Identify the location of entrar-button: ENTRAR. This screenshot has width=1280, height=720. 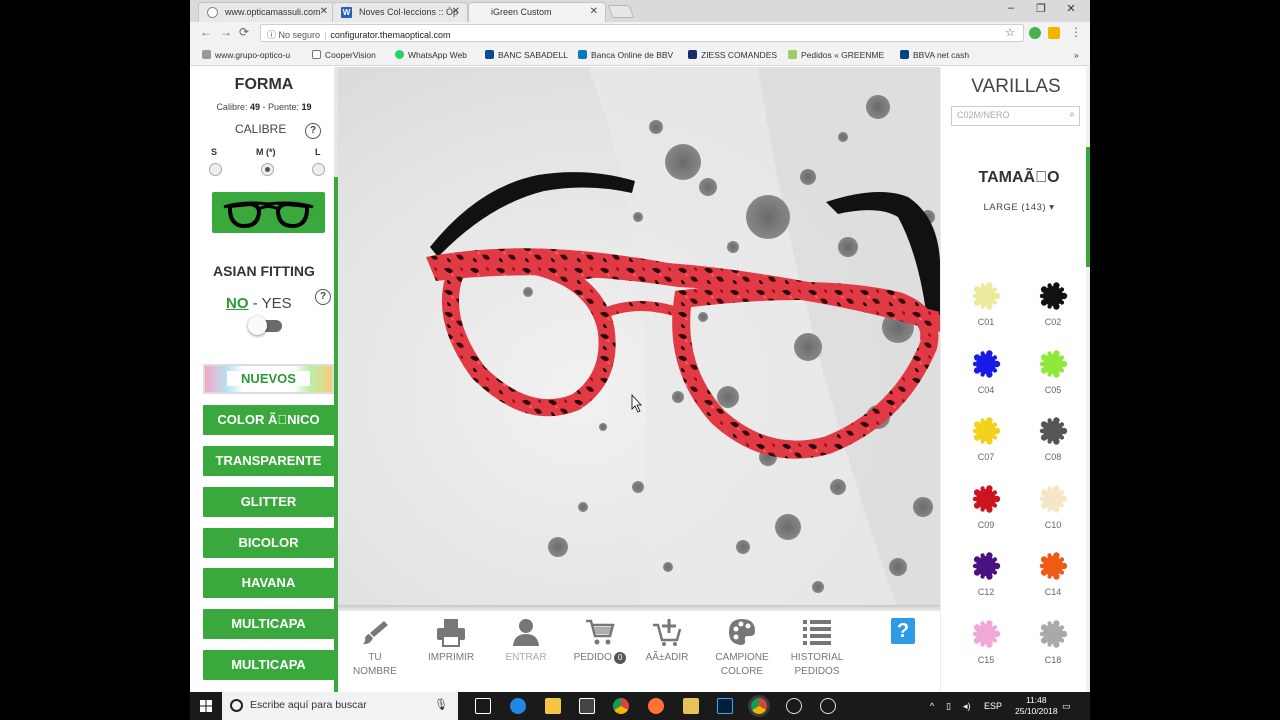
(526, 640).